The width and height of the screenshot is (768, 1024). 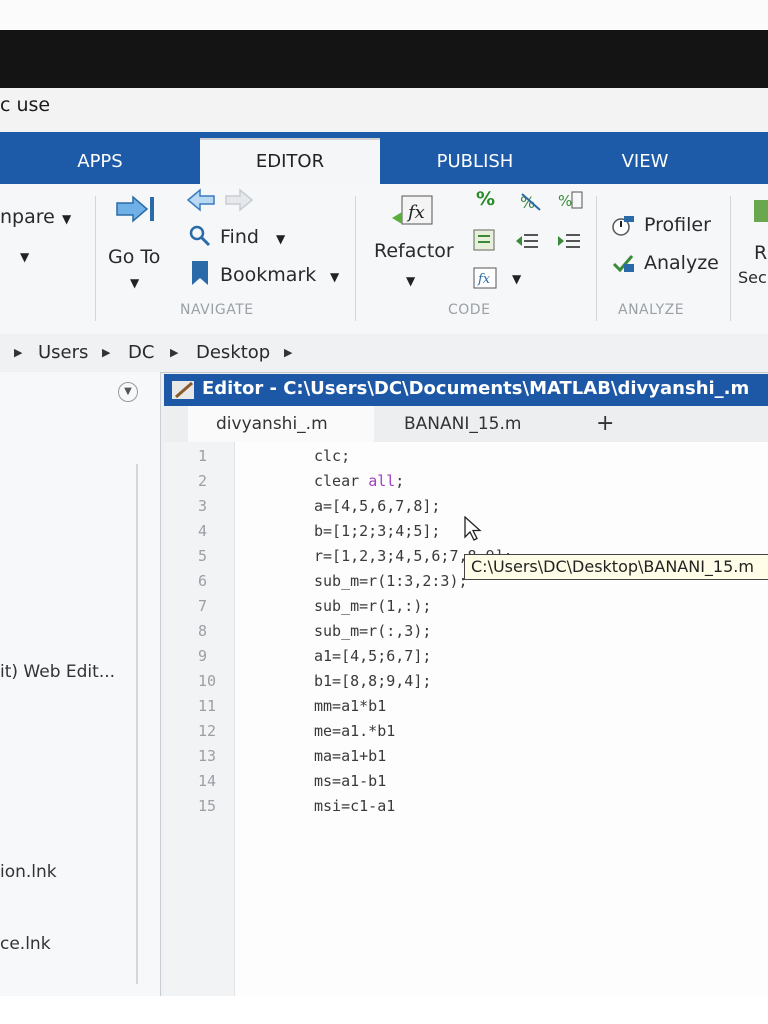 What do you see at coordinates (200, 275) in the screenshot?
I see `bookmark-icon` at bounding box center [200, 275].